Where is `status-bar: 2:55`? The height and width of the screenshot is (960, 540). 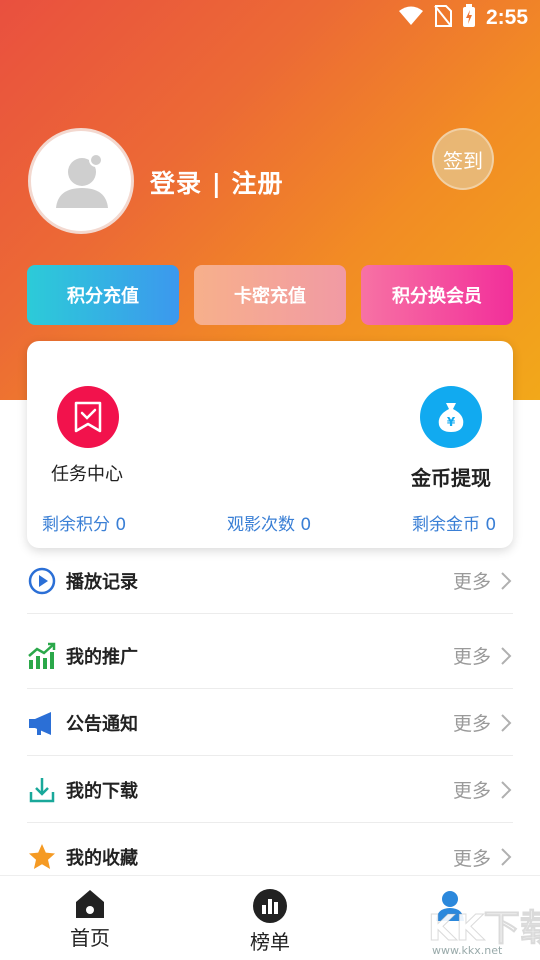 status-bar: 2:55 is located at coordinates (270, 18).